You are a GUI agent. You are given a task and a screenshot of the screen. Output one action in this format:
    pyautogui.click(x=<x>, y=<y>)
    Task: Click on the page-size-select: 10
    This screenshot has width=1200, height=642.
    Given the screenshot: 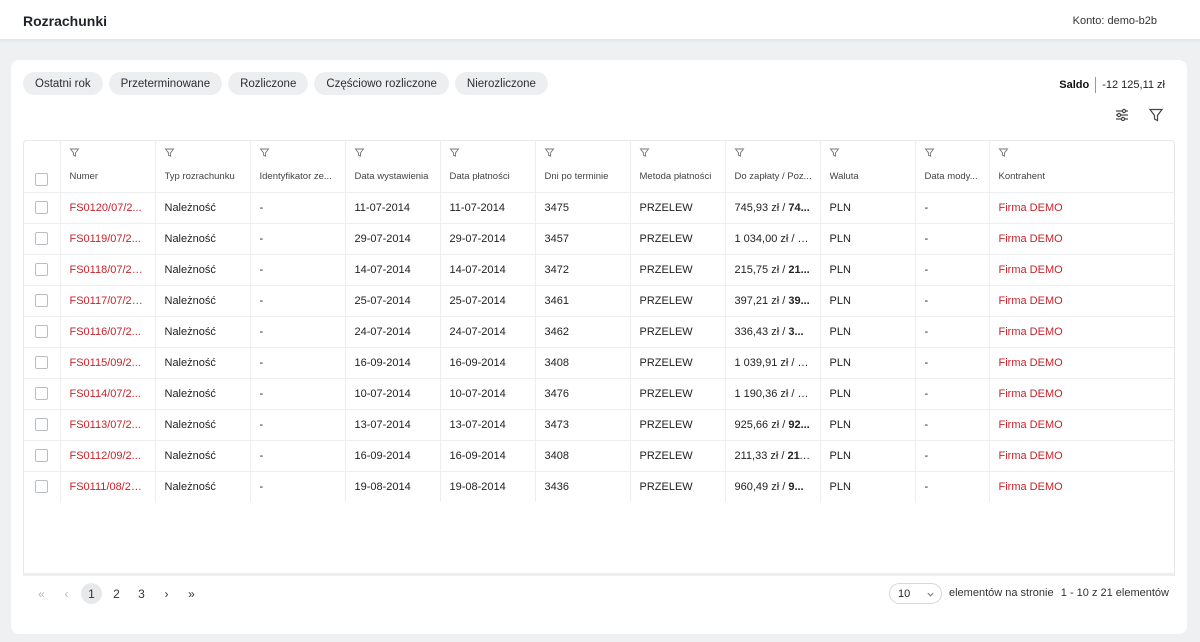 What is the action you would take?
    pyautogui.click(x=915, y=593)
    